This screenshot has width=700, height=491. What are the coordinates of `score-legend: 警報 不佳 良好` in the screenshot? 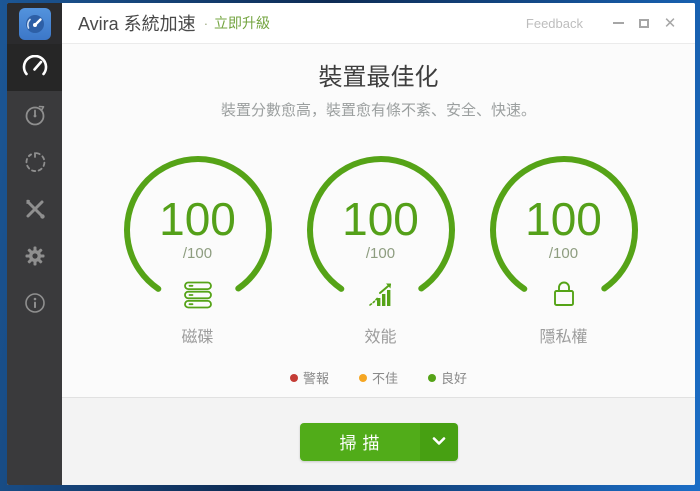 It's located at (378, 377).